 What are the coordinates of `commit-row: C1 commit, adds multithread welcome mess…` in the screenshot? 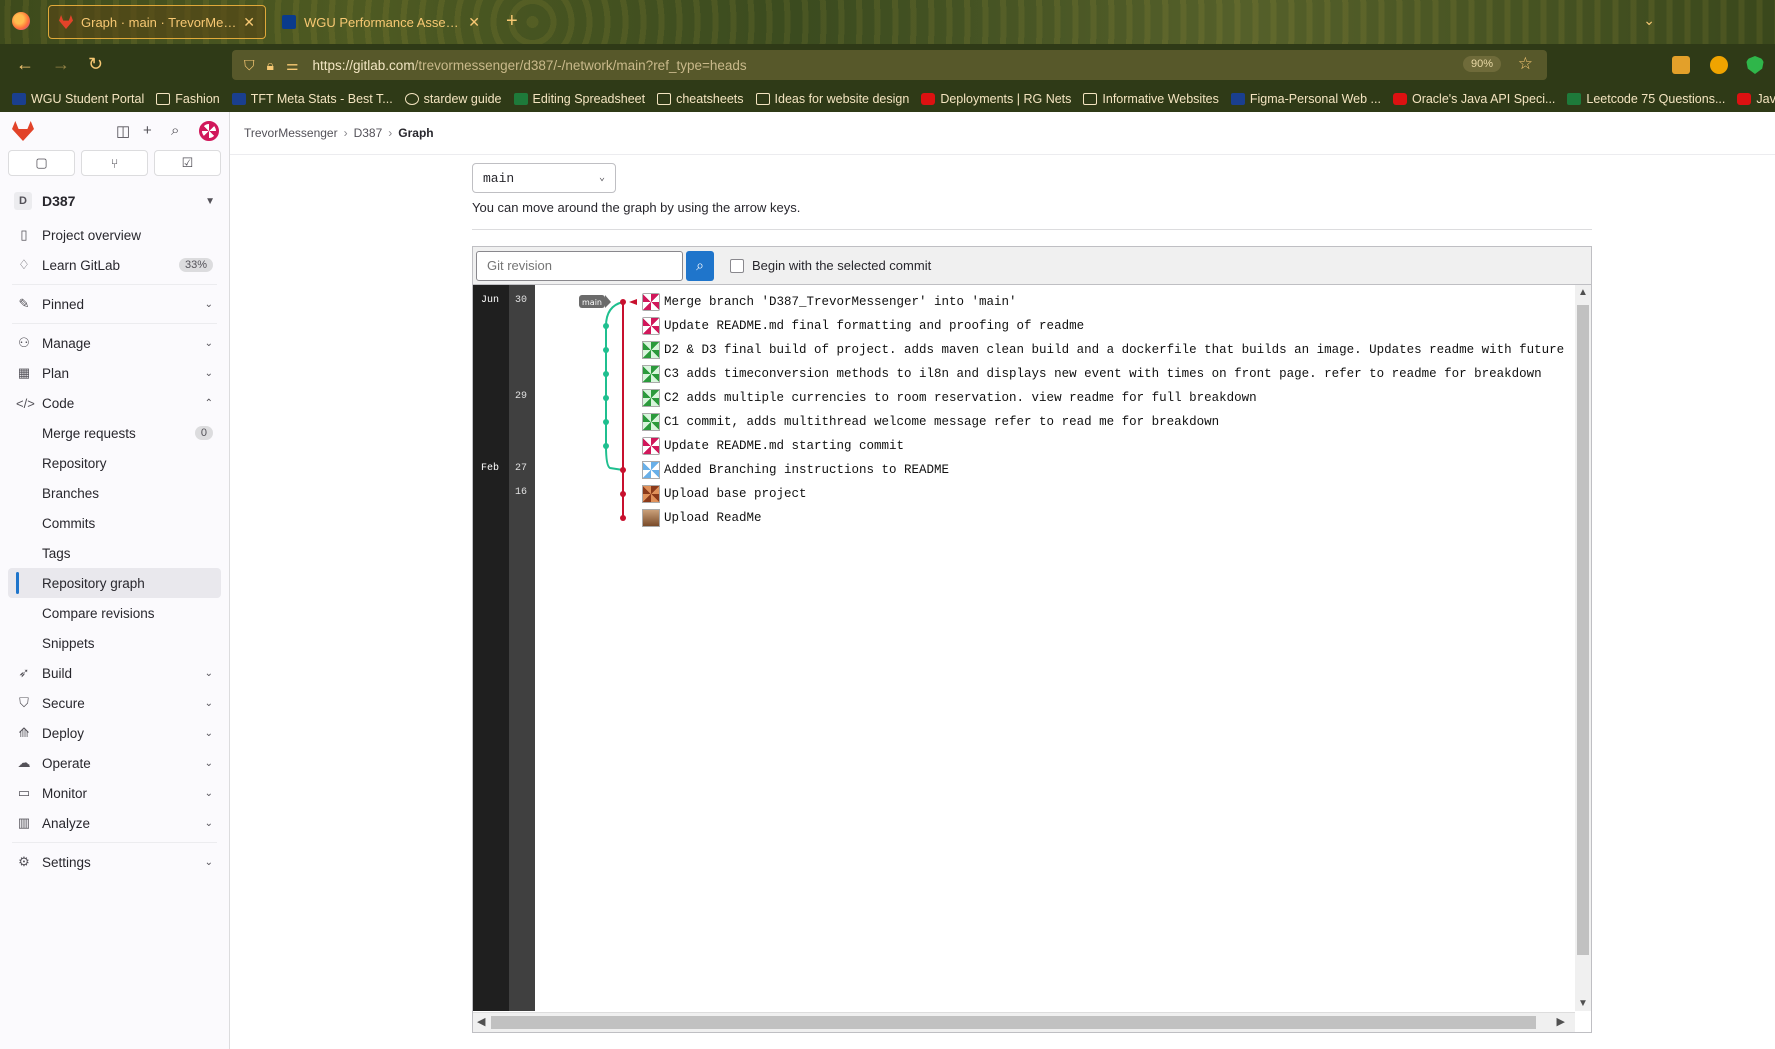 It's located at (1107, 422).